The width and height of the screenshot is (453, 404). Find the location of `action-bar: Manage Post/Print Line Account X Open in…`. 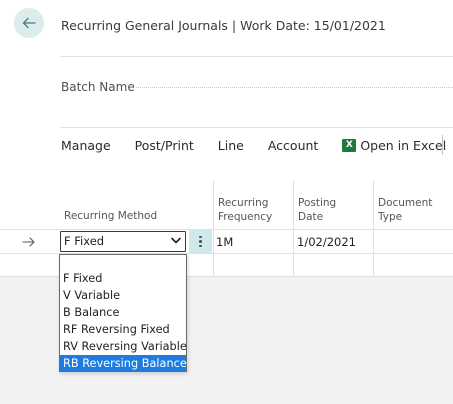

action-bar: Manage Post/Print Line Account X Open in… is located at coordinates (253, 145).